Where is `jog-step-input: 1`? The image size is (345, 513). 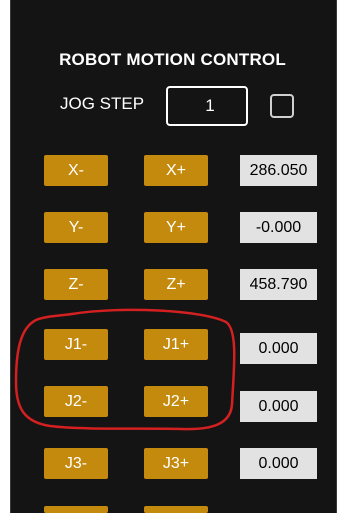 jog-step-input: 1 is located at coordinates (207, 106).